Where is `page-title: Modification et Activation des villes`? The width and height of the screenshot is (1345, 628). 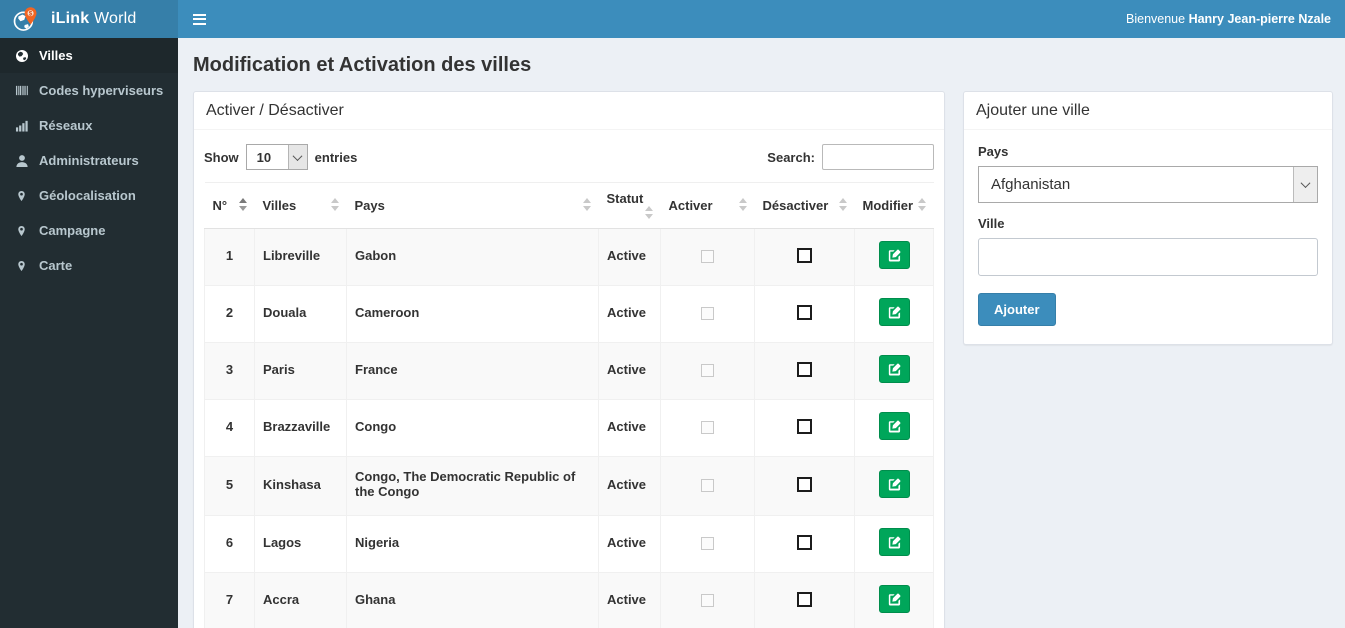 page-title: Modification et Activation des villes is located at coordinates (362, 65).